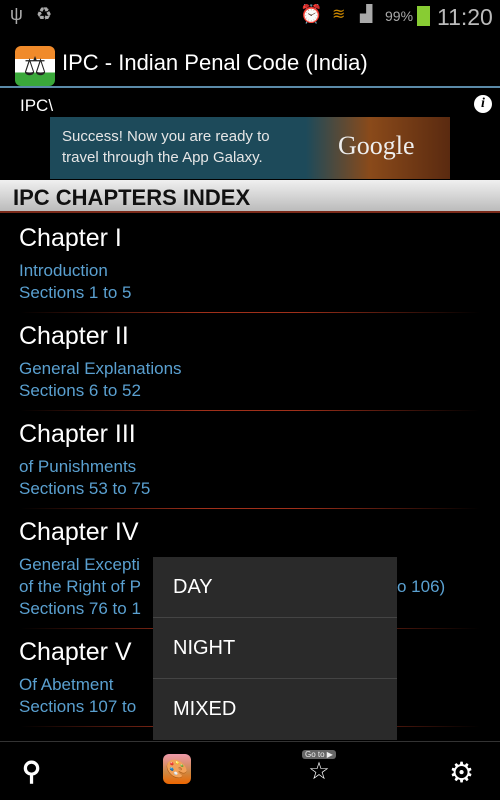  I want to click on status-bar: ψ ♻ ⏰ ≋ ▟ 99% 11:20, so click(250, 16).